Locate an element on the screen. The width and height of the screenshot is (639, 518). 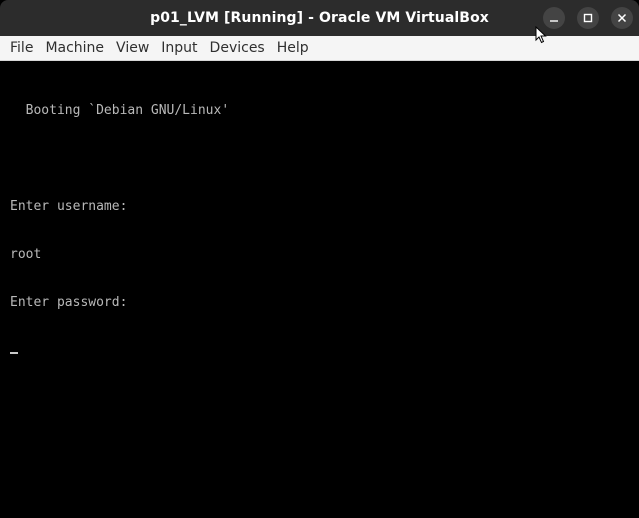
maximize-button is located at coordinates (588, 18).